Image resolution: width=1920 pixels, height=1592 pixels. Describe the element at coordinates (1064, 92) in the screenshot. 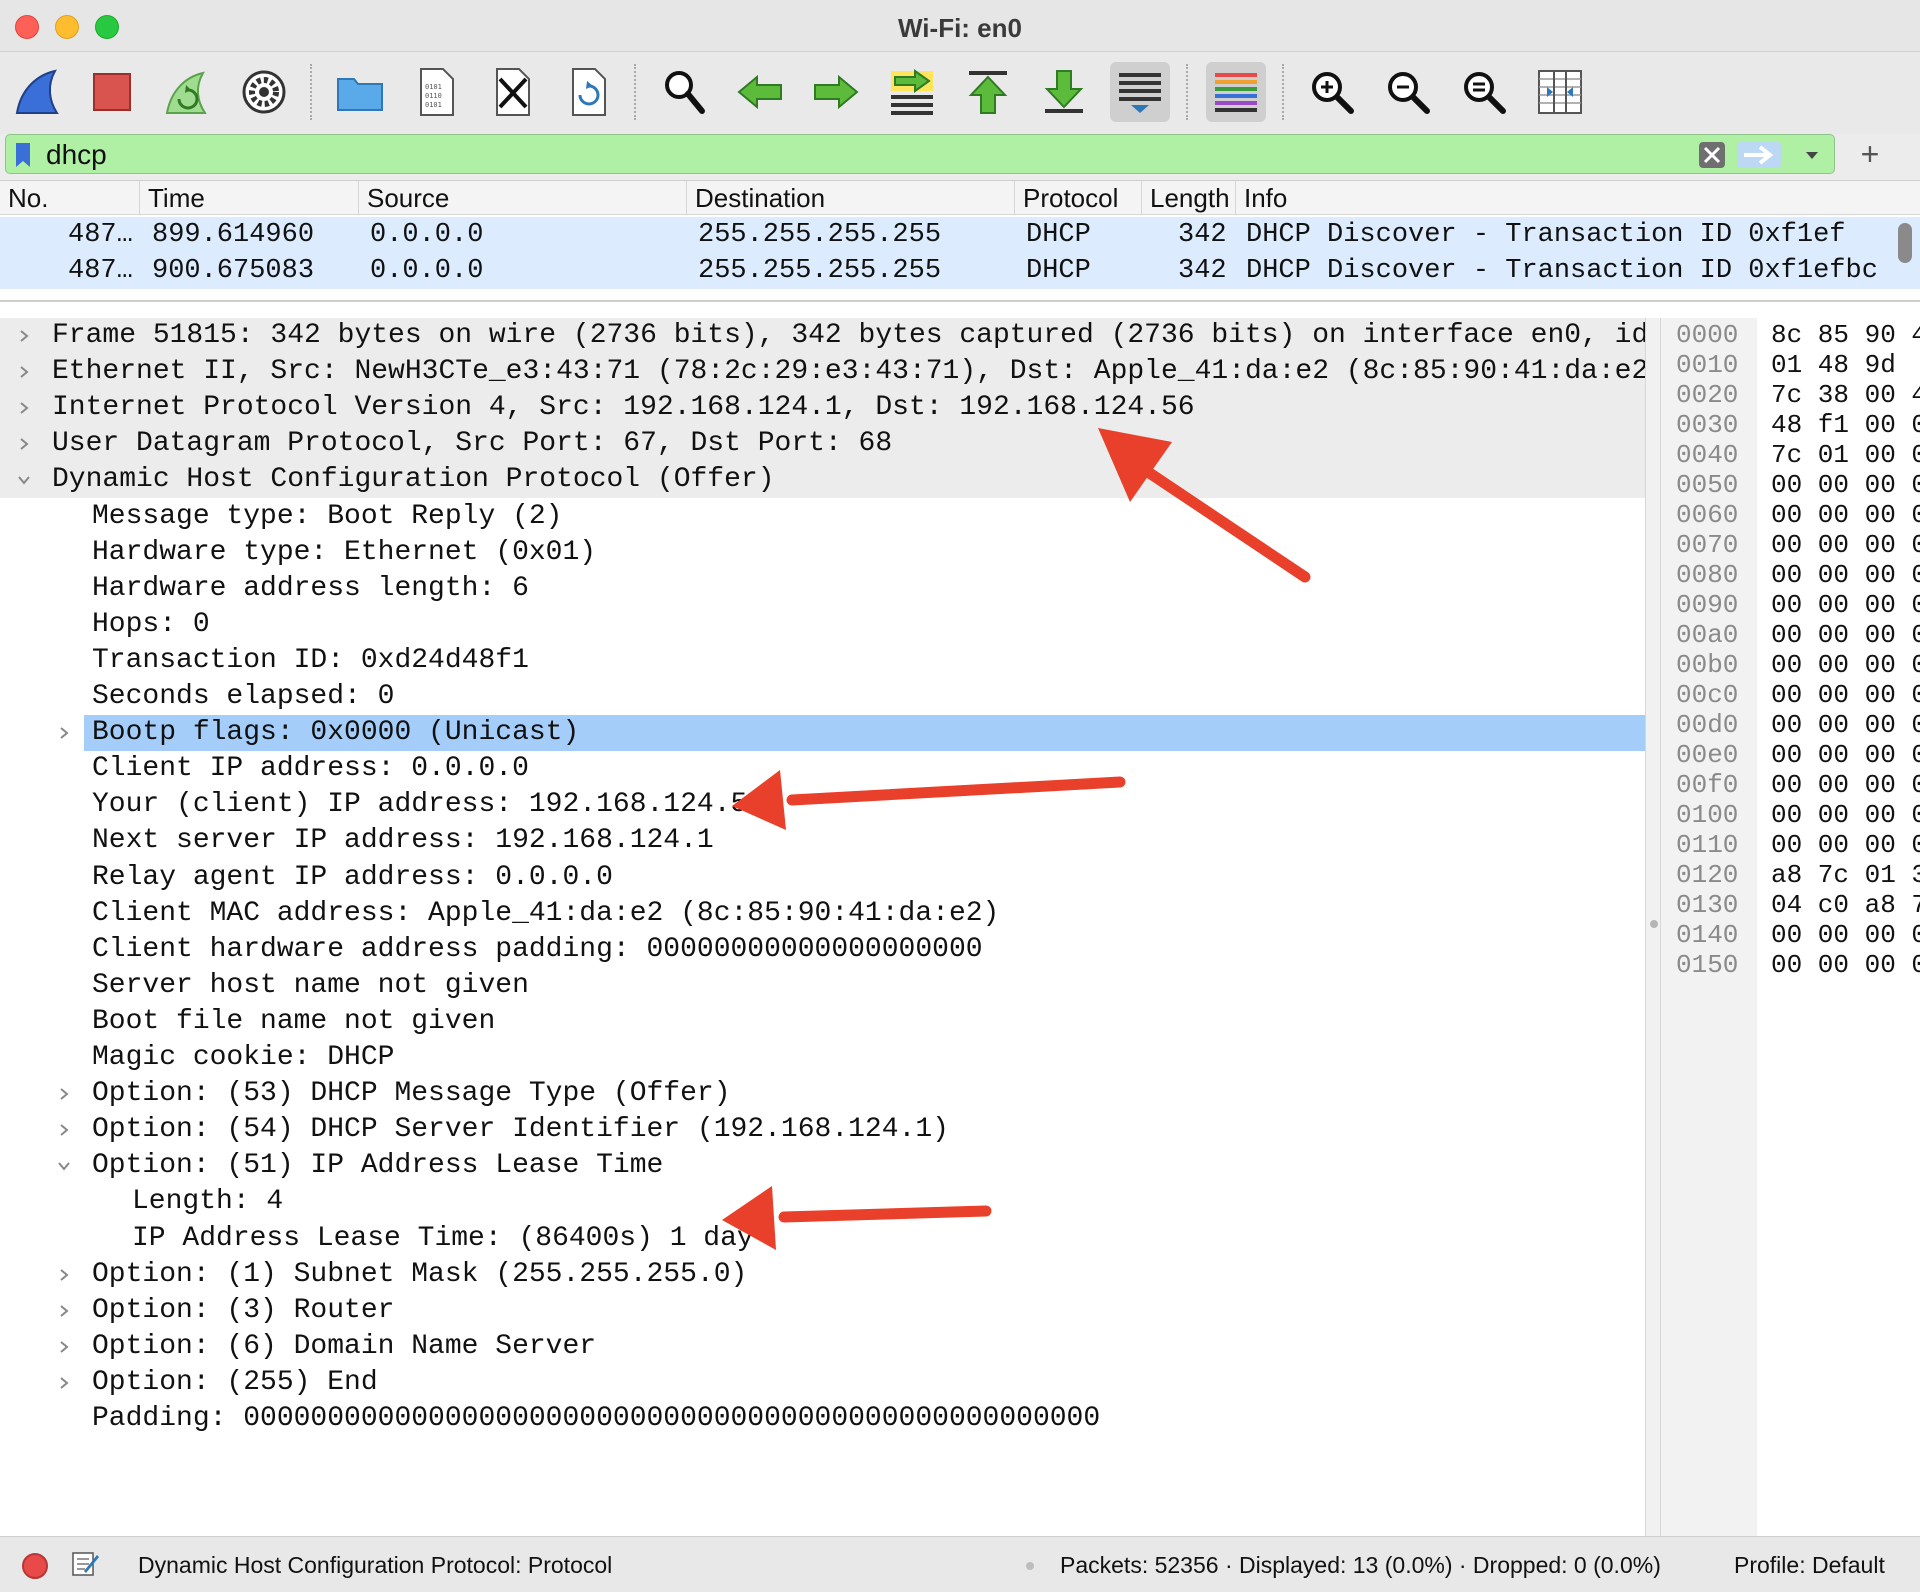

I see `last-packet-icon` at that location.